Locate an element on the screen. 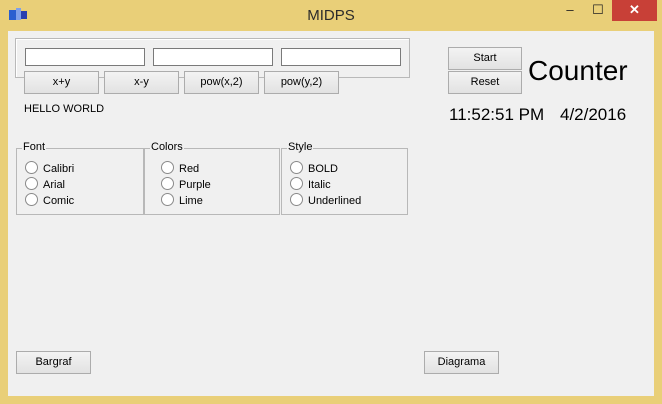 The image size is (662, 404). pow-x-button: pow(x,2) is located at coordinates (221, 82).